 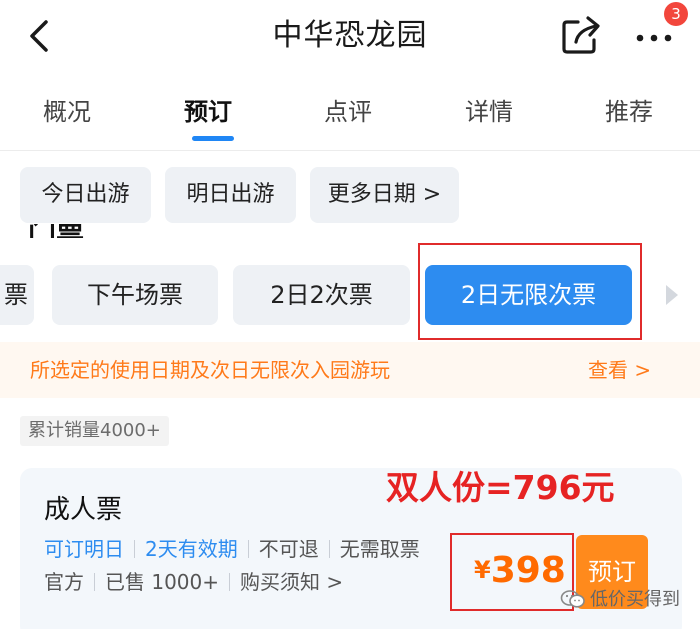 What do you see at coordinates (94, 431) in the screenshot?
I see `cumulative-sales-tag: 累计销量4000+` at bounding box center [94, 431].